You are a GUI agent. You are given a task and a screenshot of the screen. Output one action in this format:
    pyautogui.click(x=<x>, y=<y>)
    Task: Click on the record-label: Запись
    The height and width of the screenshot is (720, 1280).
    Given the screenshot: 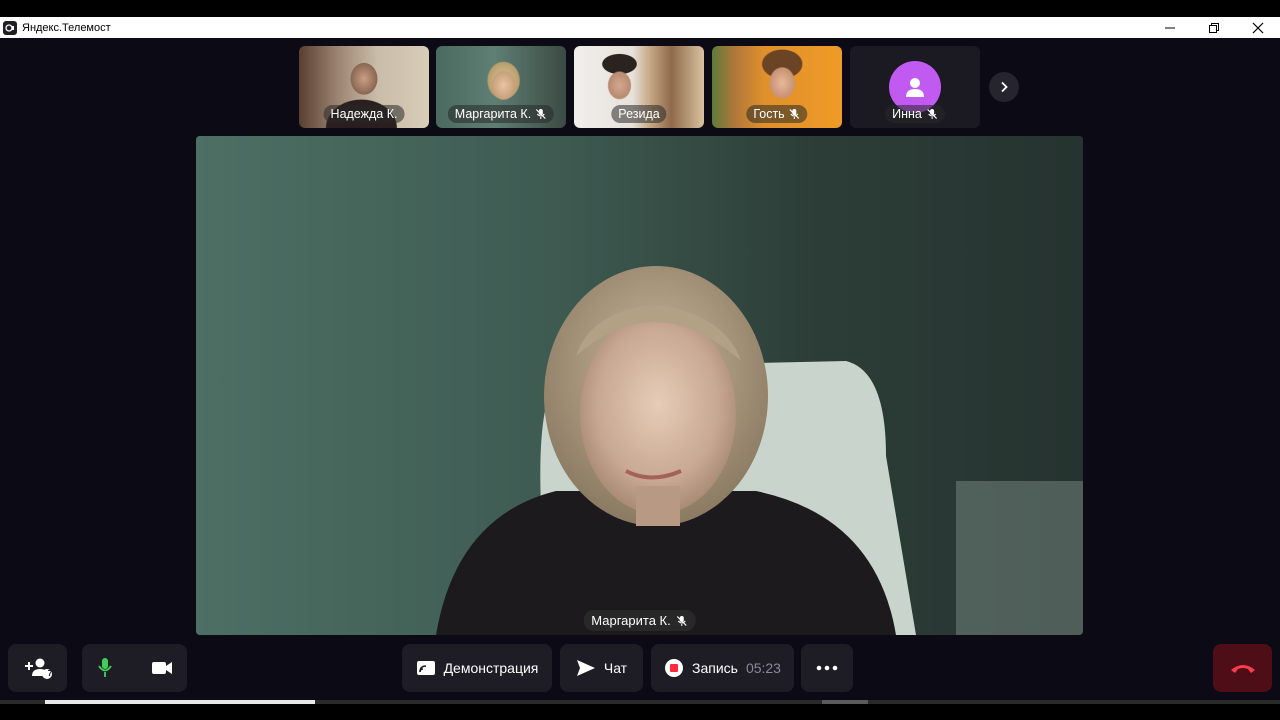 What is the action you would take?
    pyautogui.click(x=715, y=668)
    